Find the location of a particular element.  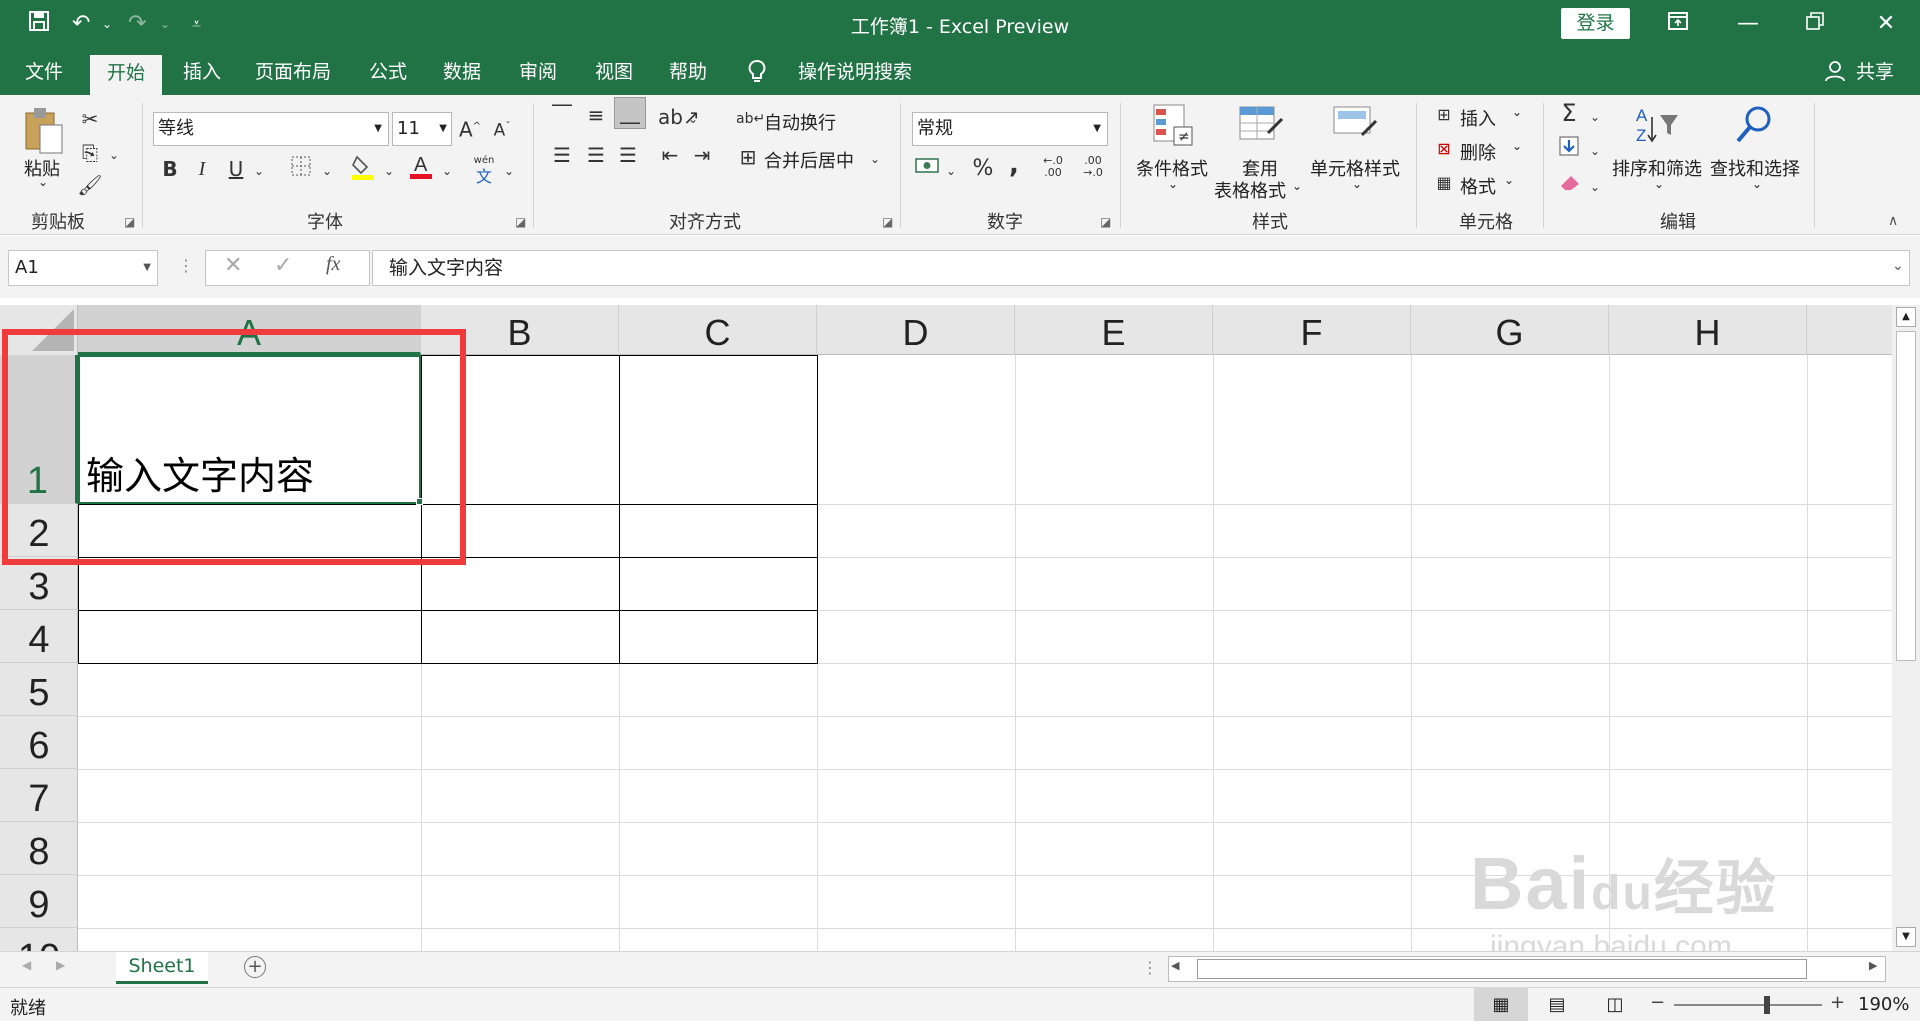

tell-me-search: 操作说明搜索 is located at coordinates (855, 72).